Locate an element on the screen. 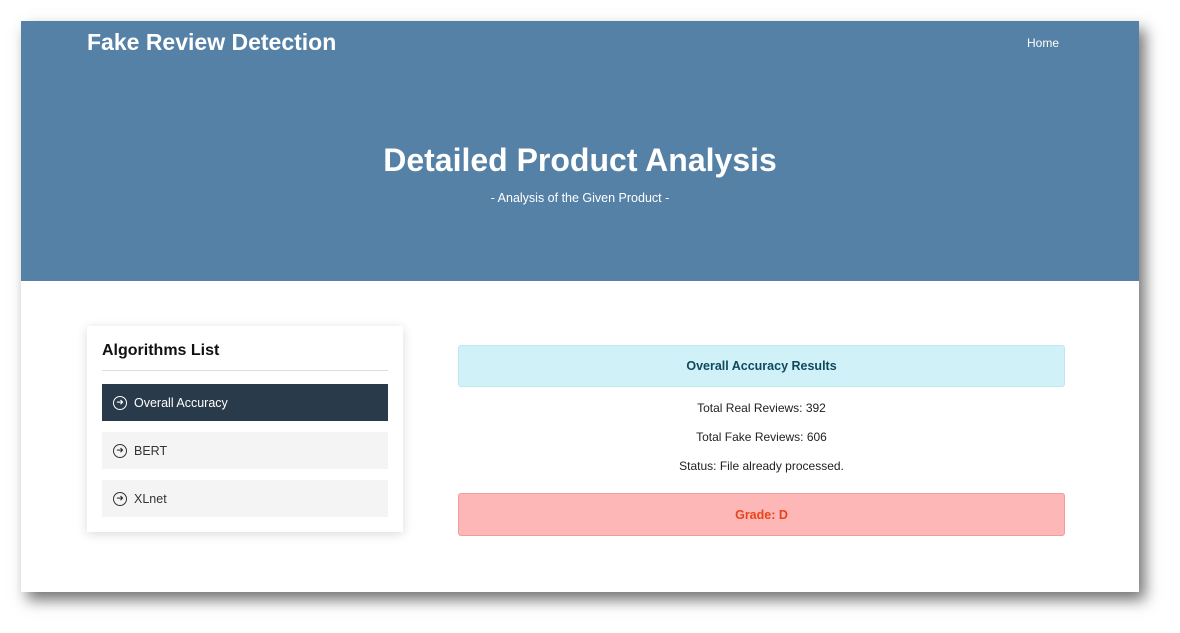 This screenshot has width=1180, height=633. status-text: Status: File already processed. is located at coordinates (761, 466).